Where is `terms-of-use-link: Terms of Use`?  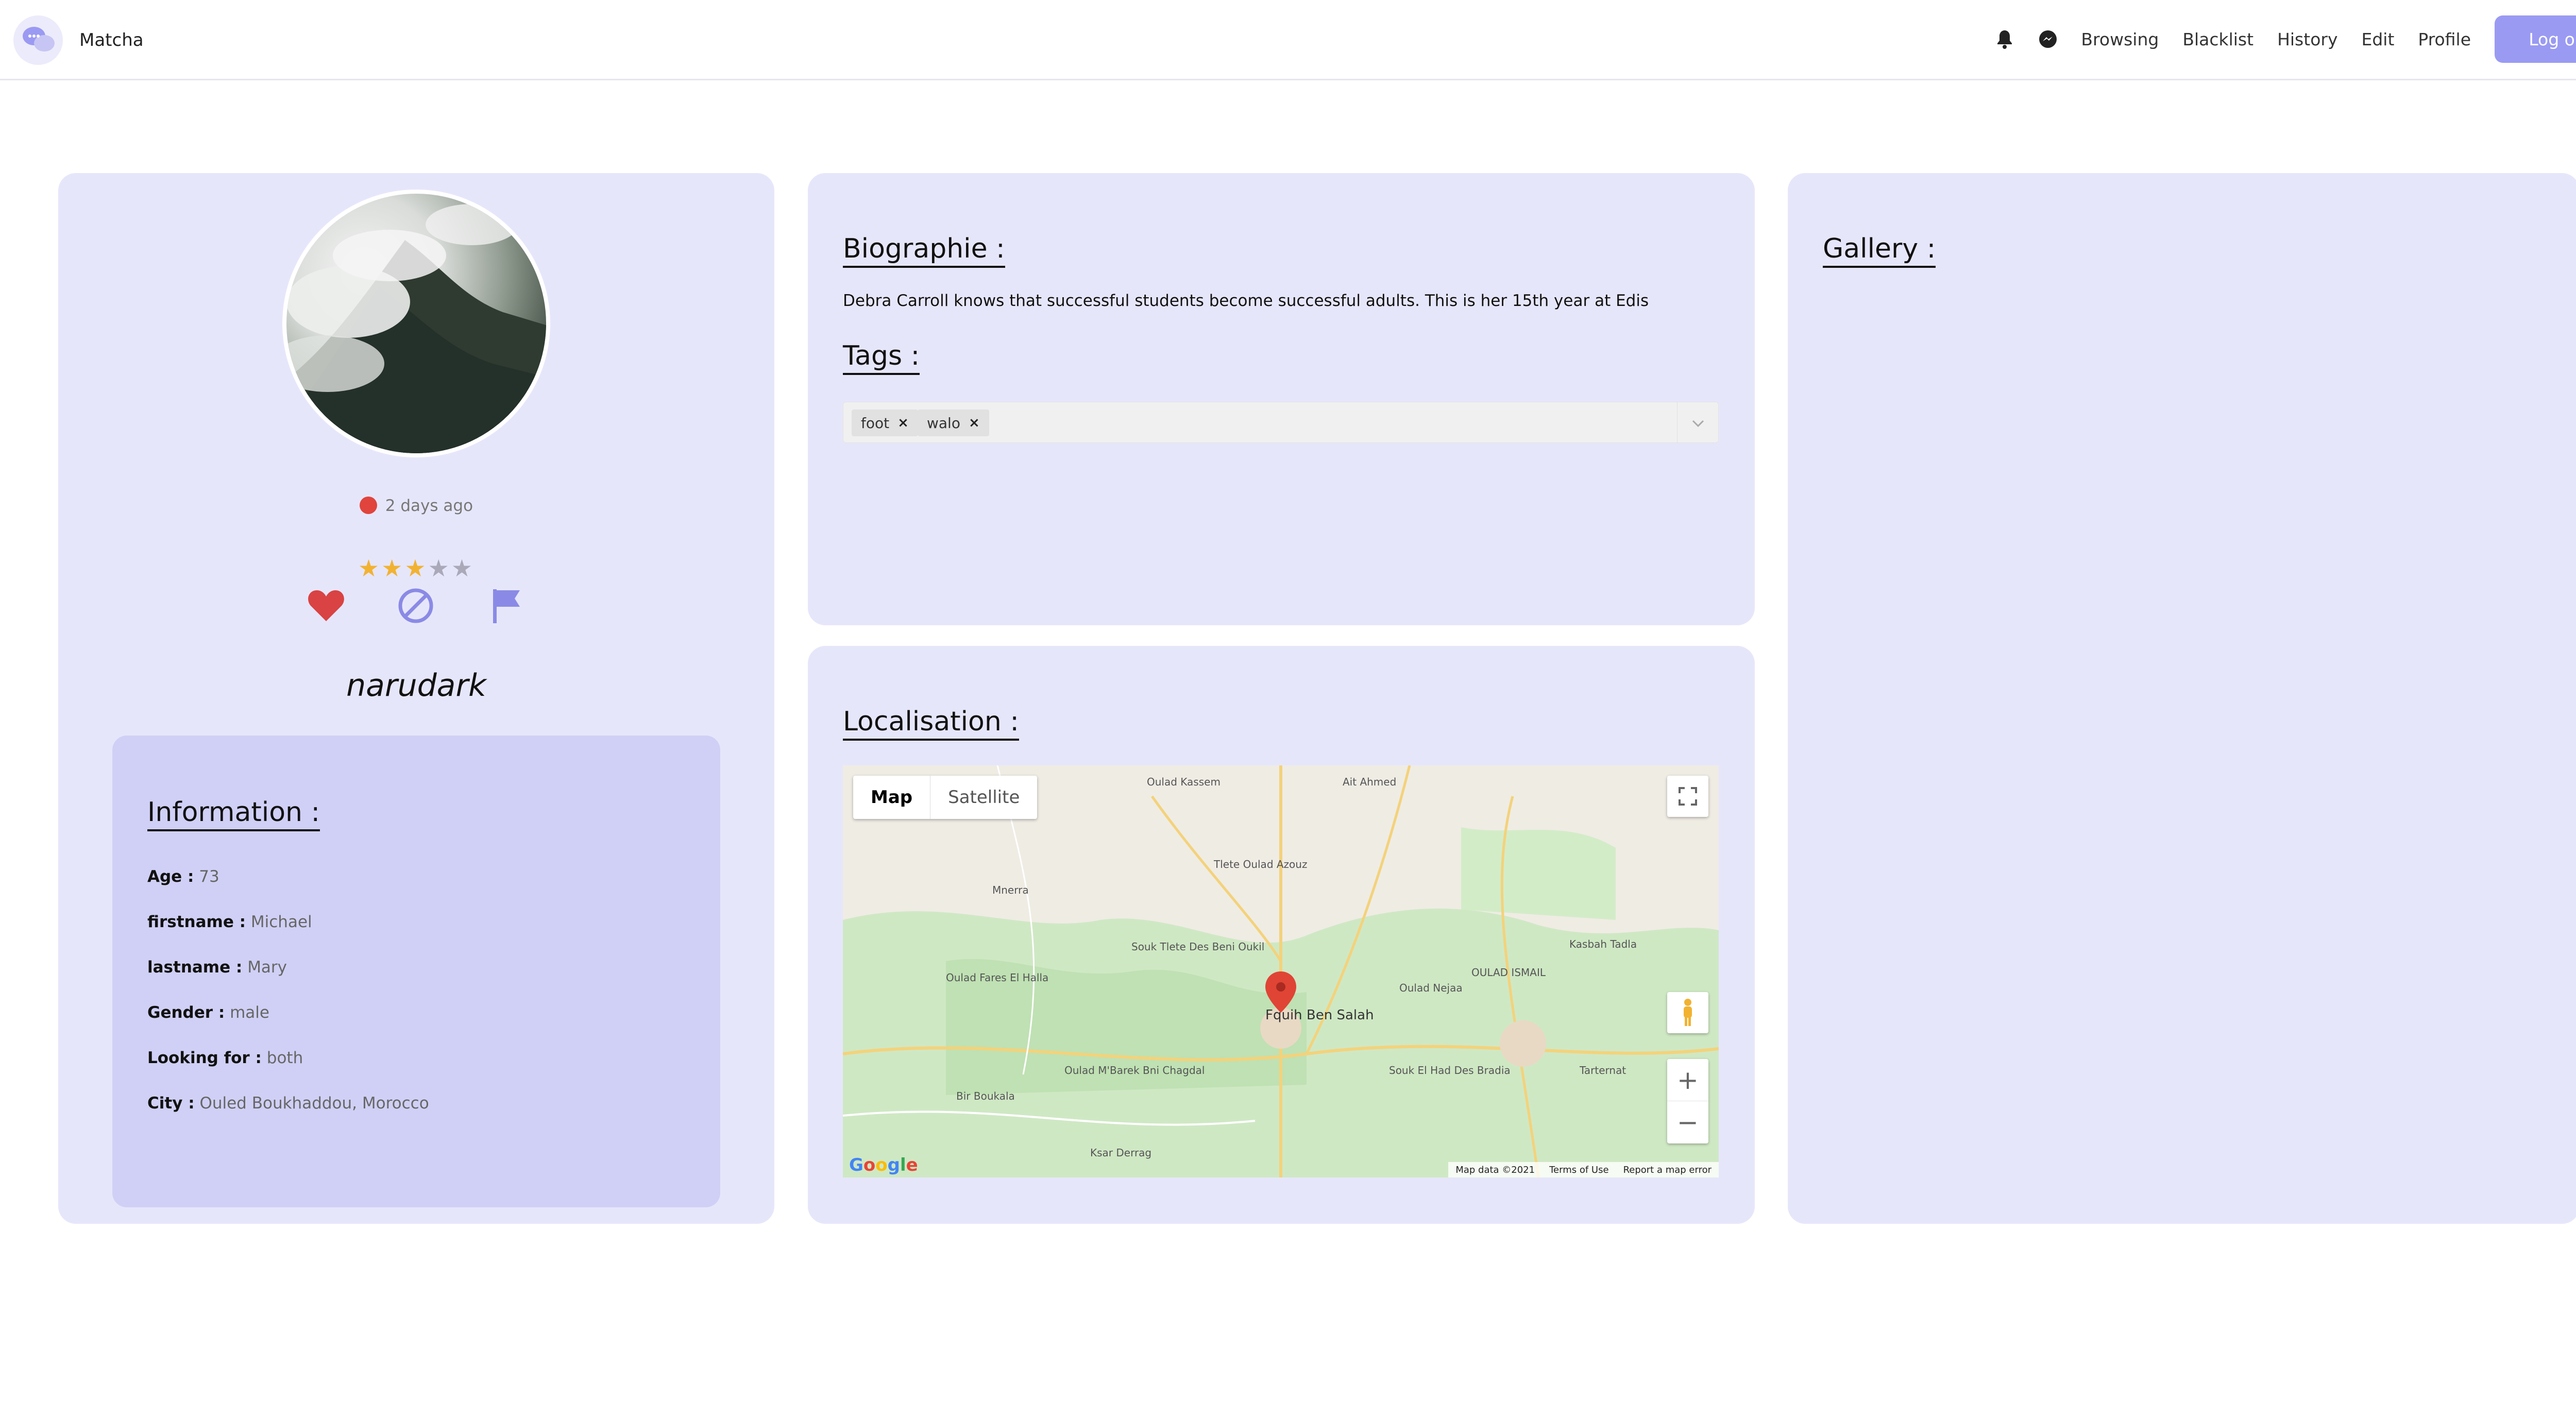 terms-of-use-link: Terms of Use is located at coordinates (1579, 1170).